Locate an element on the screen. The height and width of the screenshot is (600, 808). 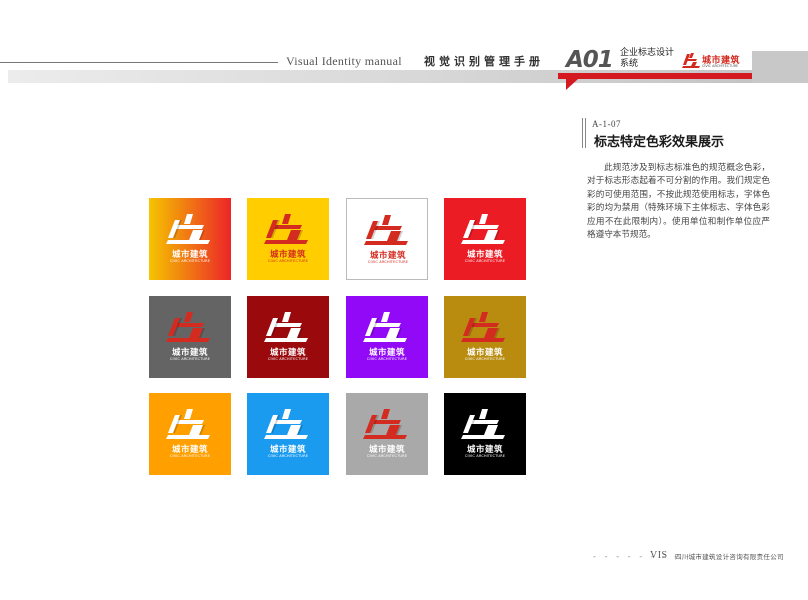
manual-chinese-title: 视觉识别管理手册 is located at coordinates (484, 61).